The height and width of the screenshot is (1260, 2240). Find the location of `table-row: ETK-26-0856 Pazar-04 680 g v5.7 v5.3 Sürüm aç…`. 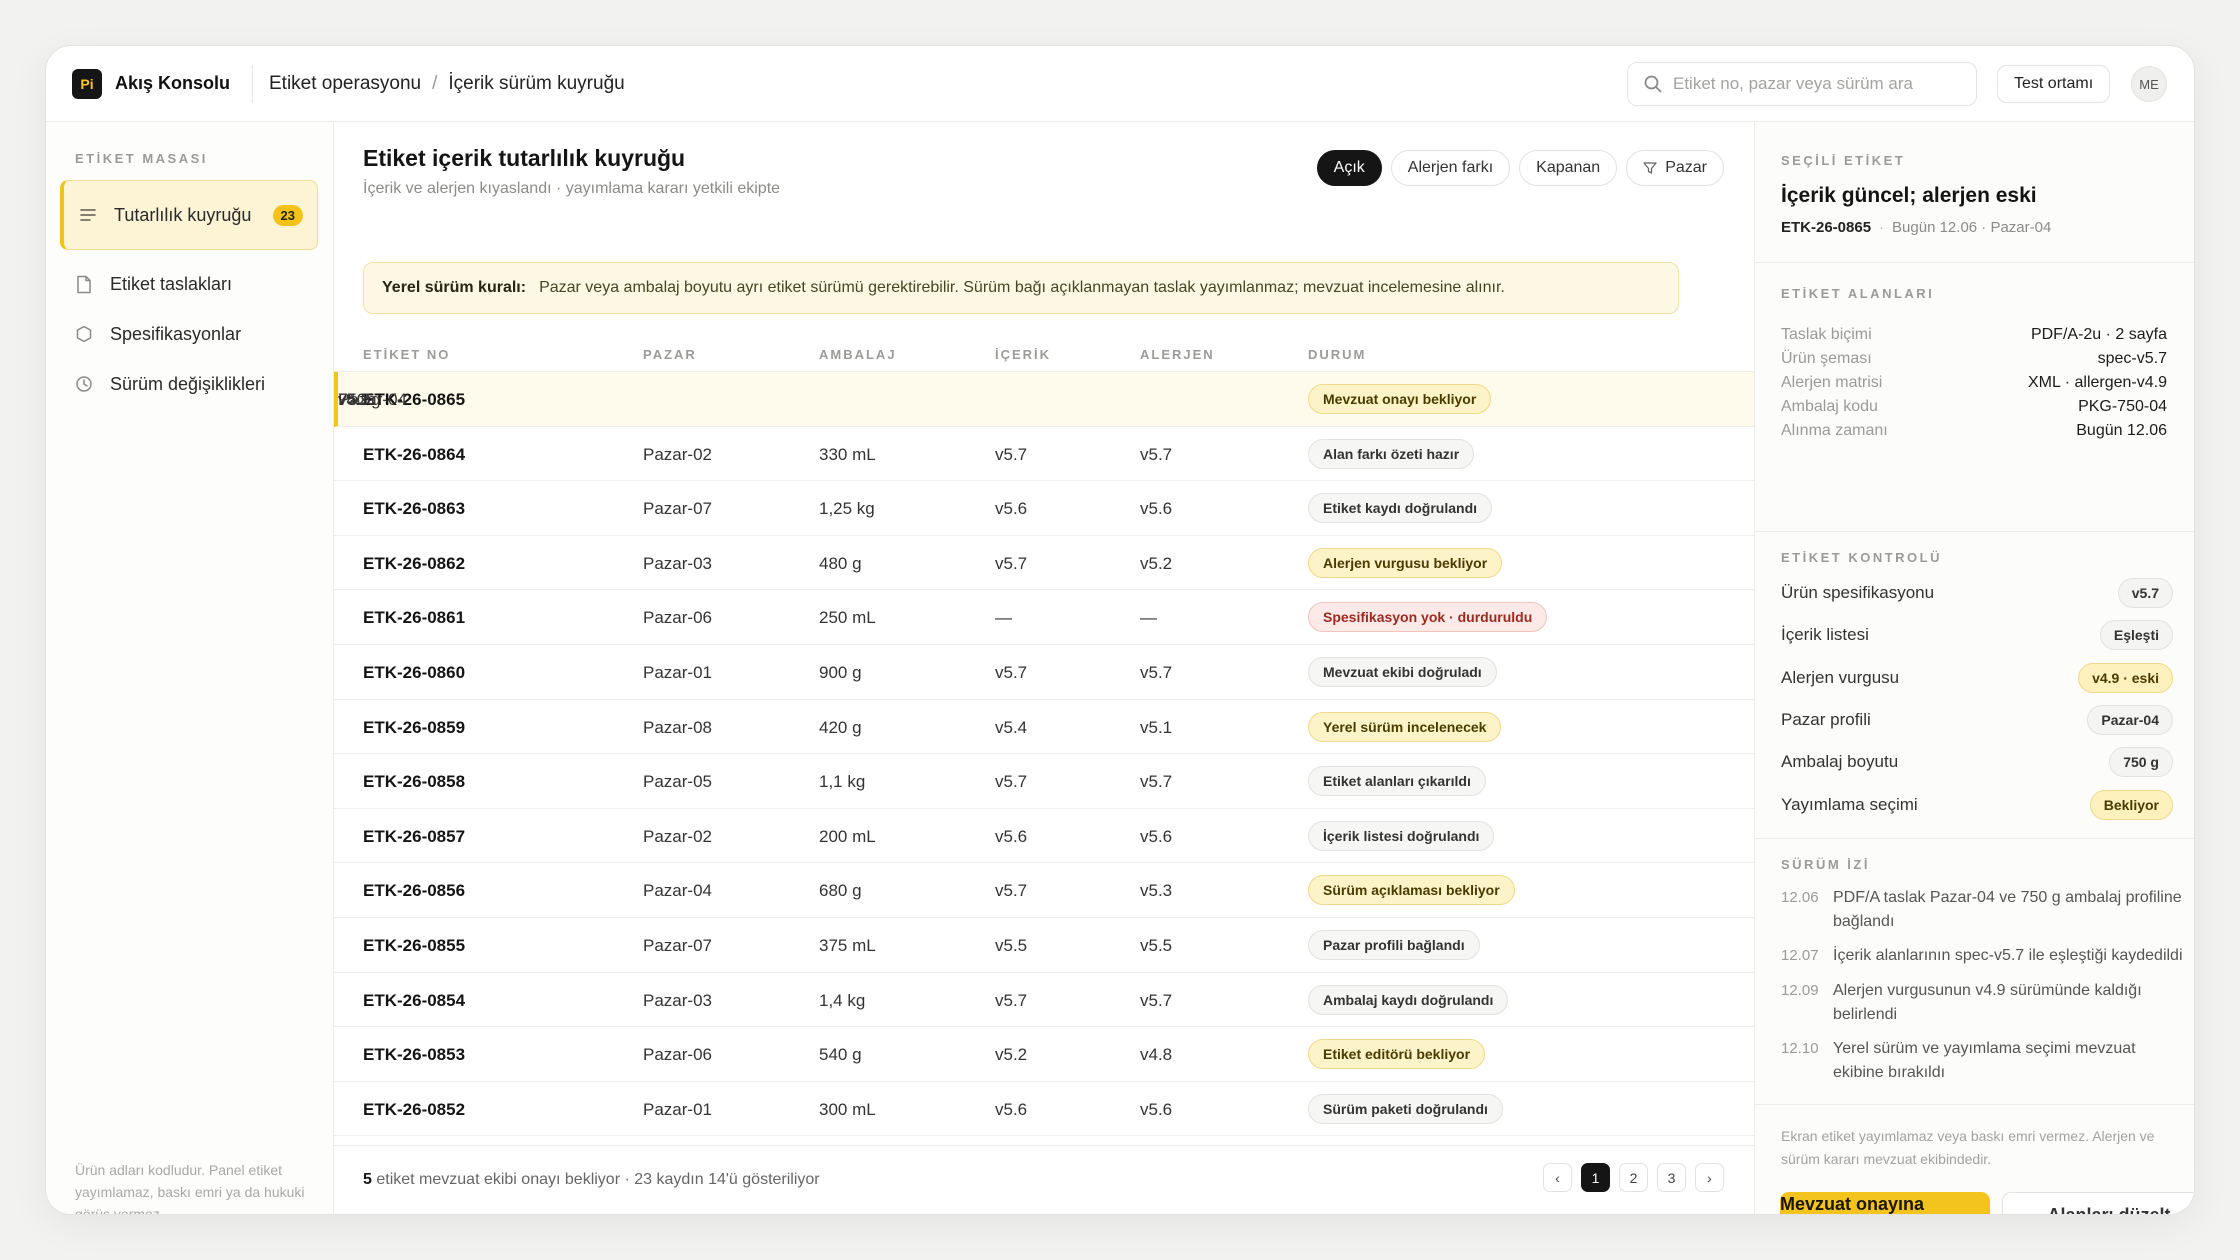

table-row: ETK-26-0856 Pazar-04 680 g v5.7 v5.3 Sürüm aç… is located at coordinates (1044, 890).